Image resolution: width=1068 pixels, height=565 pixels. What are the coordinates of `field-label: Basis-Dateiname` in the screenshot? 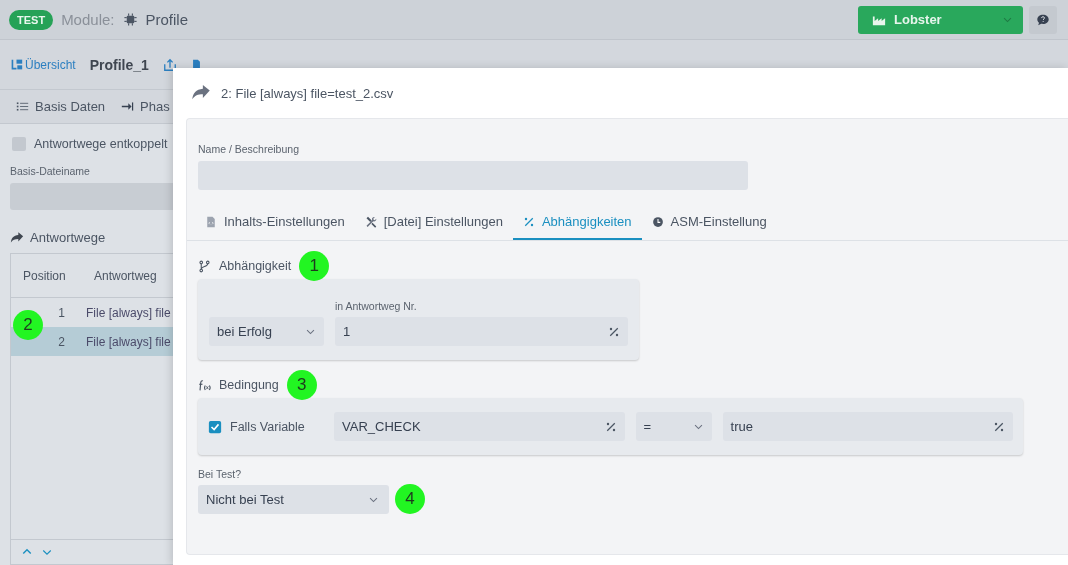 It's located at (50, 171).